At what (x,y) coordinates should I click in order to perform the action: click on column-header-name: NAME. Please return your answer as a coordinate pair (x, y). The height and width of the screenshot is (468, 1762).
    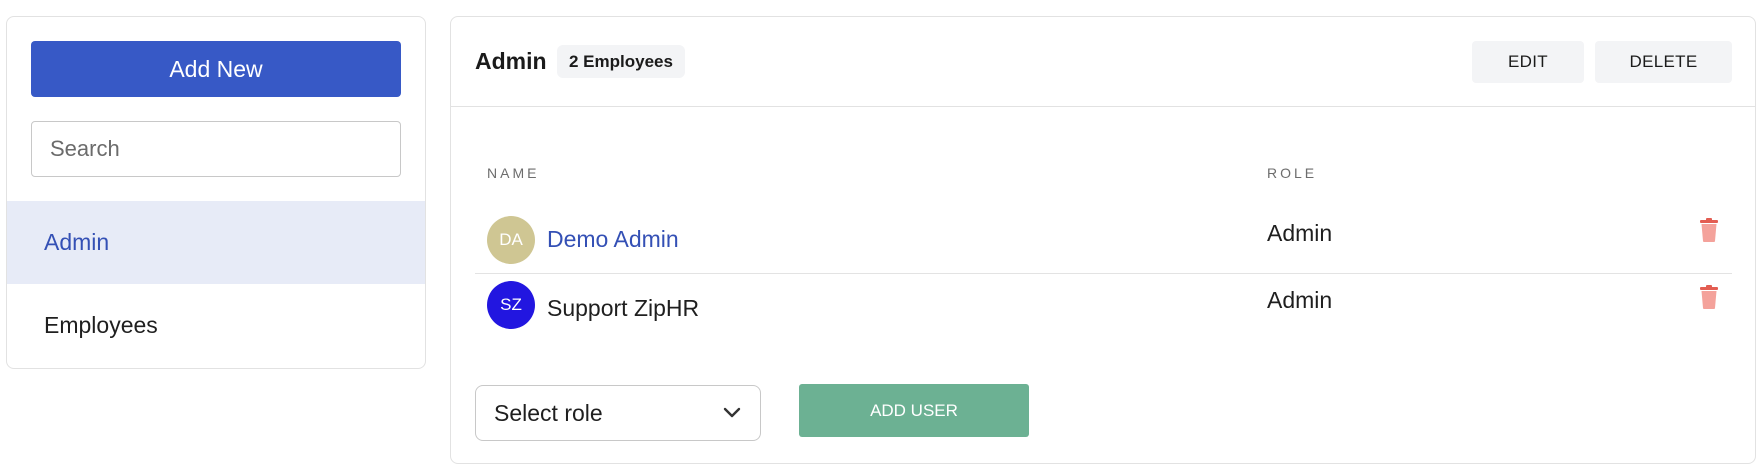
    Looking at the image, I should click on (513, 173).